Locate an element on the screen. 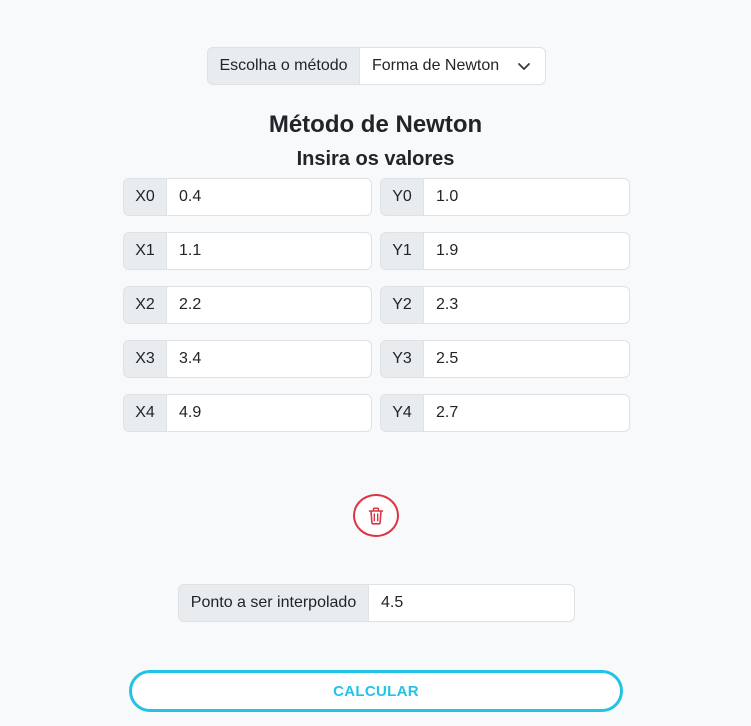 The width and height of the screenshot is (751, 726). delete-row-button is located at coordinates (376, 515).